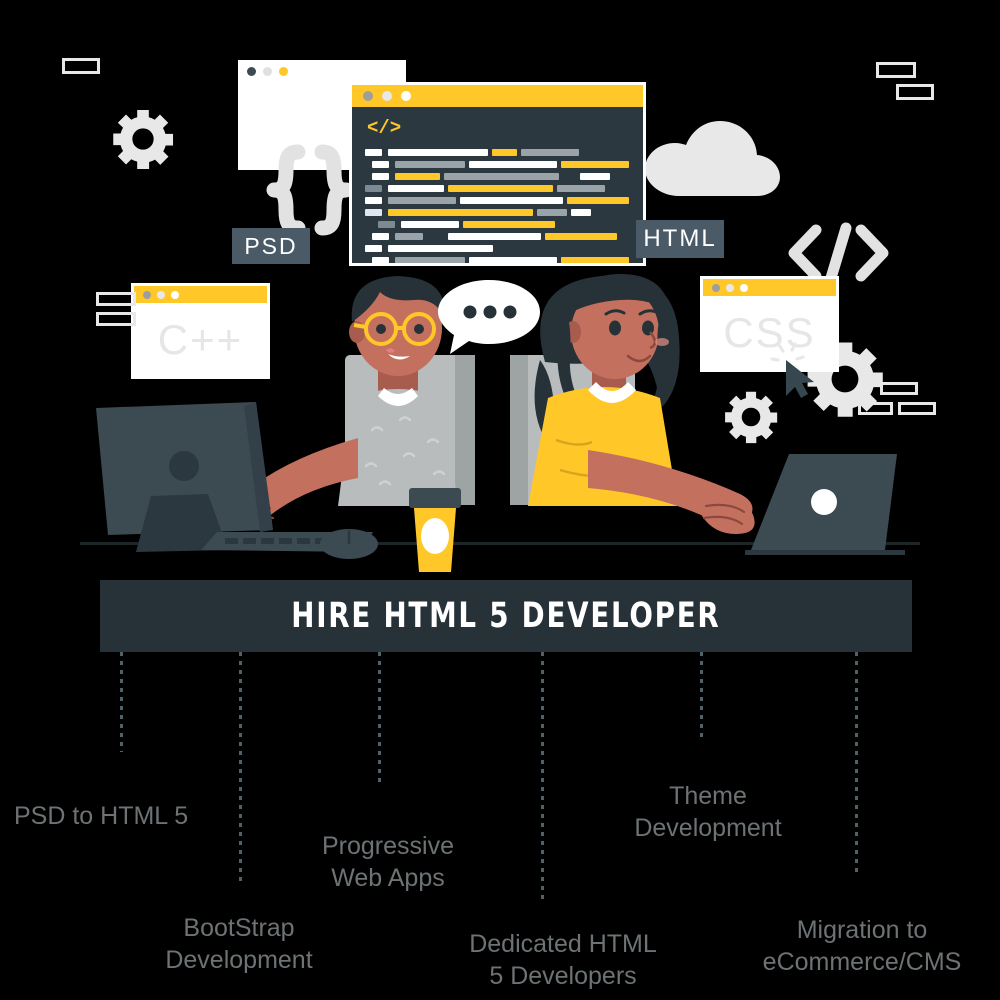 Image resolution: width=1000 pixels, height=1000 pixels. Describe the element at coordinates (856, 762) in the screenshot. I see `connector-migration` at that location.